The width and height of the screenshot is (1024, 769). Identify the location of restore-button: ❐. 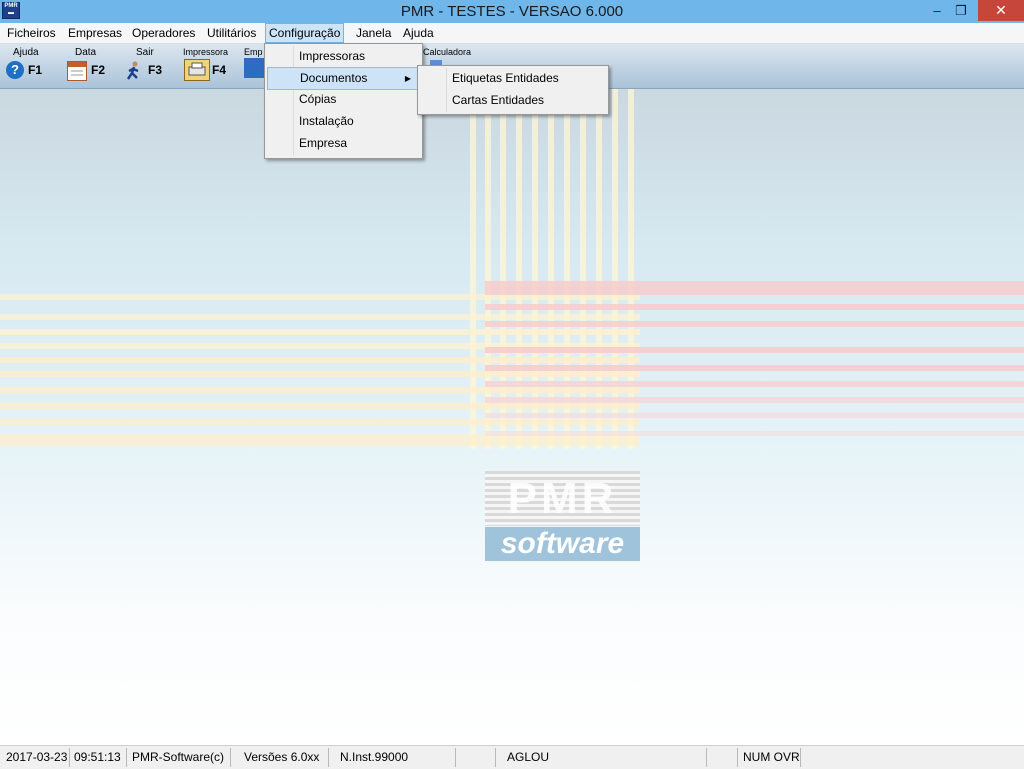
(961, 10).